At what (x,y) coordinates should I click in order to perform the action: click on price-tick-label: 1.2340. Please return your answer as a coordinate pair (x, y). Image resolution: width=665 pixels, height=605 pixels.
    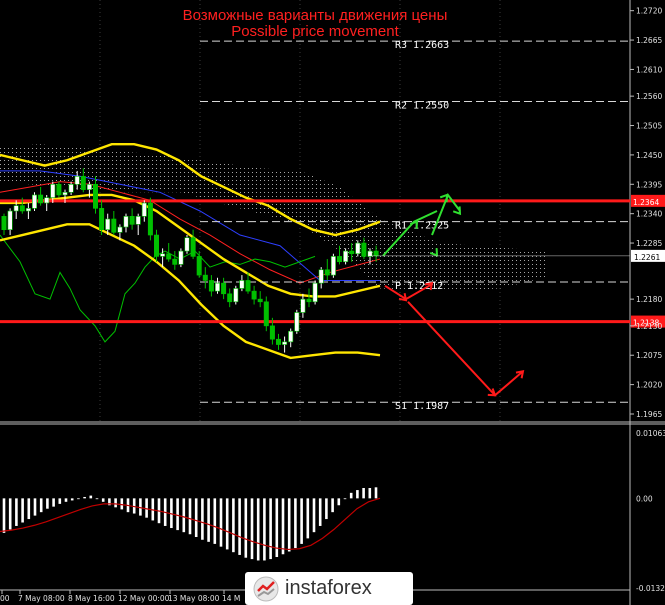
    Looking at the image, I should click on (649, 214).